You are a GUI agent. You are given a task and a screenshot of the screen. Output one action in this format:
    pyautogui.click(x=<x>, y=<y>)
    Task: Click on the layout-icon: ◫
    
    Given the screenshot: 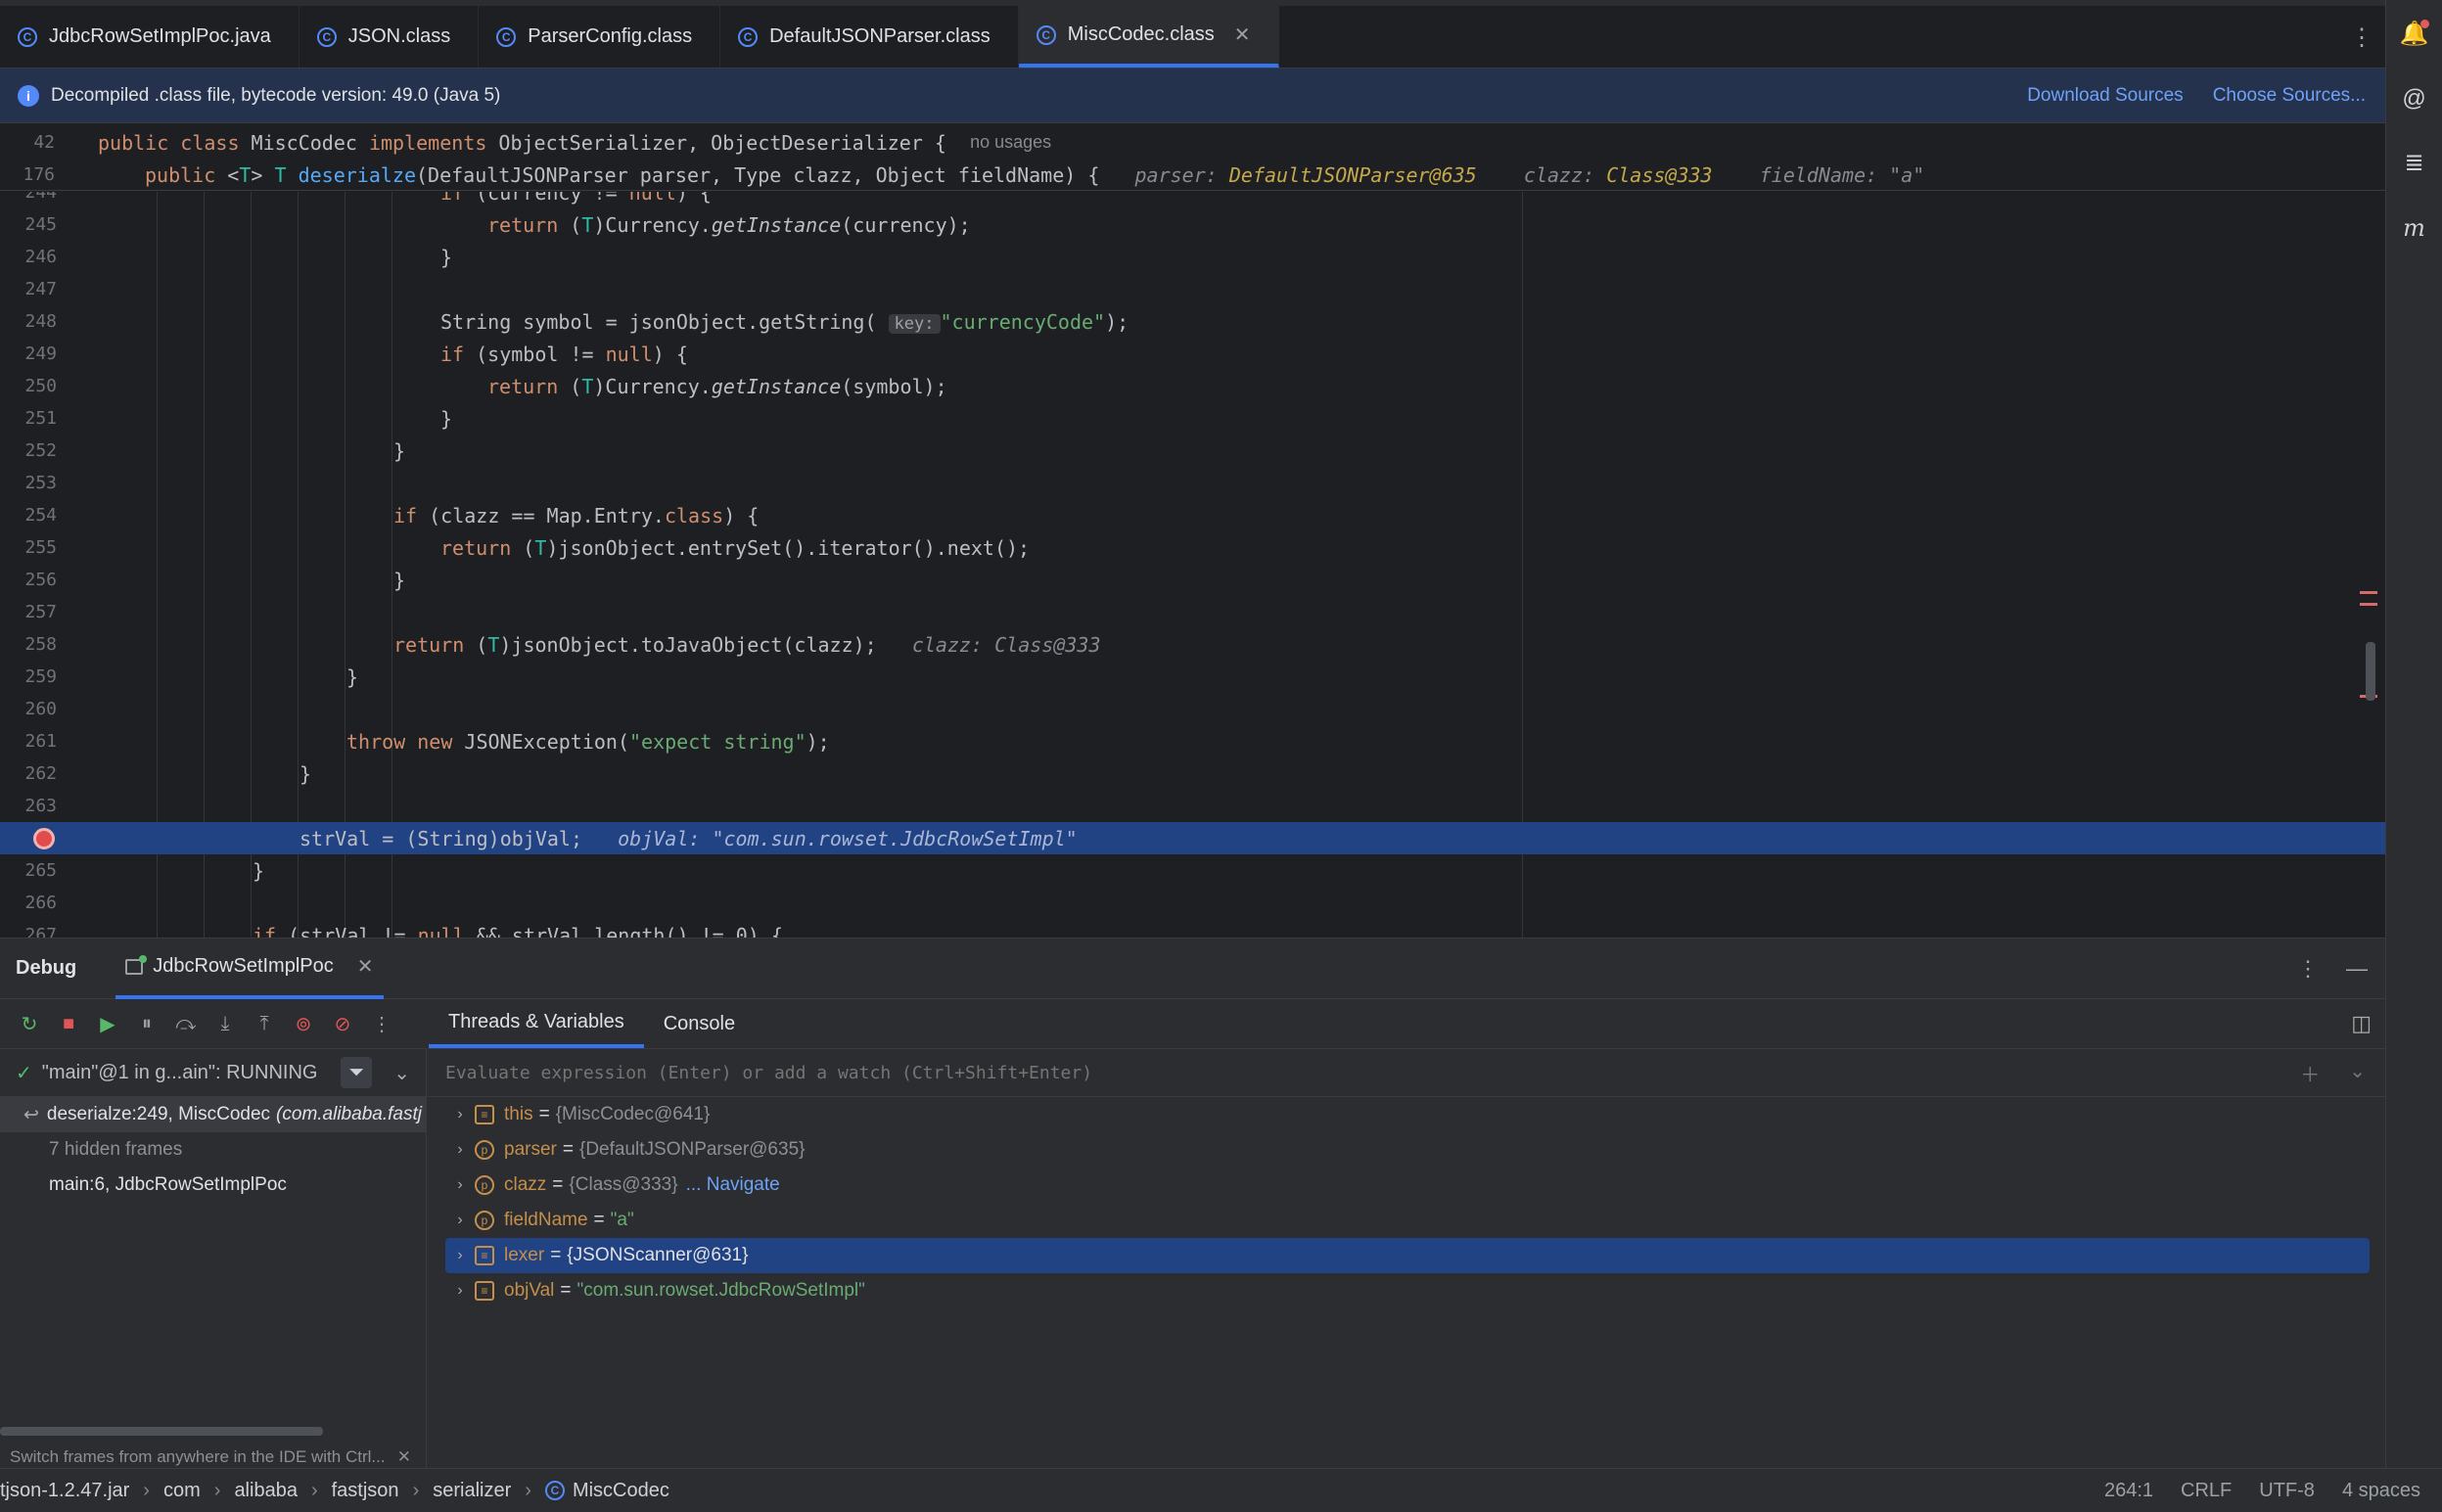 What is the action you would take?
    pyautogui.click(x=2362, y=1023)
    